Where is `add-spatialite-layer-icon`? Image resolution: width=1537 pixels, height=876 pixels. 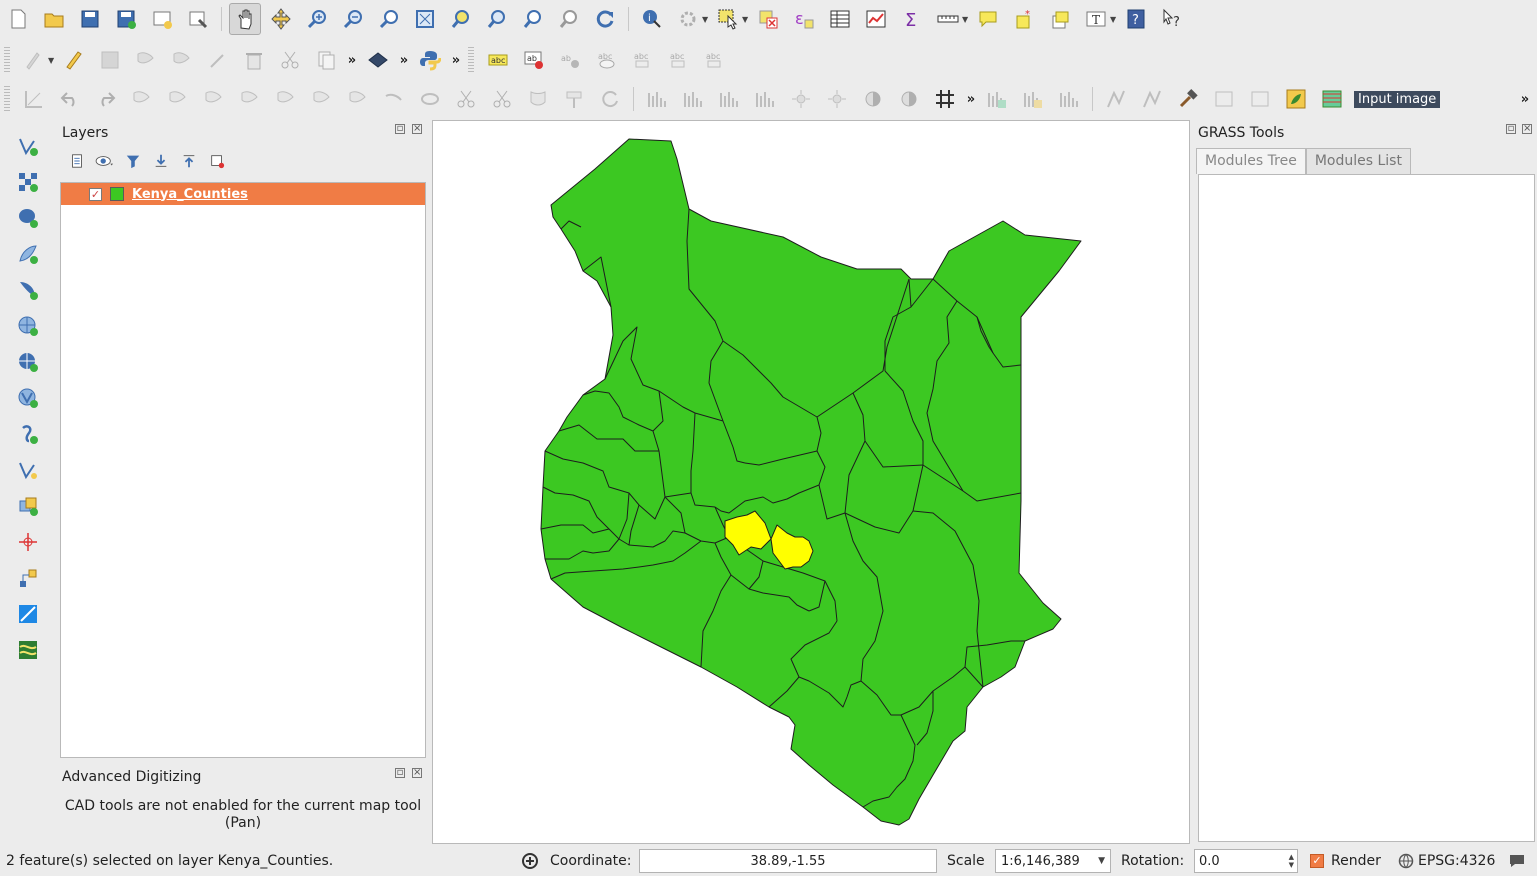
add-spatialite-layer-icon is located at coordinates (28, 254).